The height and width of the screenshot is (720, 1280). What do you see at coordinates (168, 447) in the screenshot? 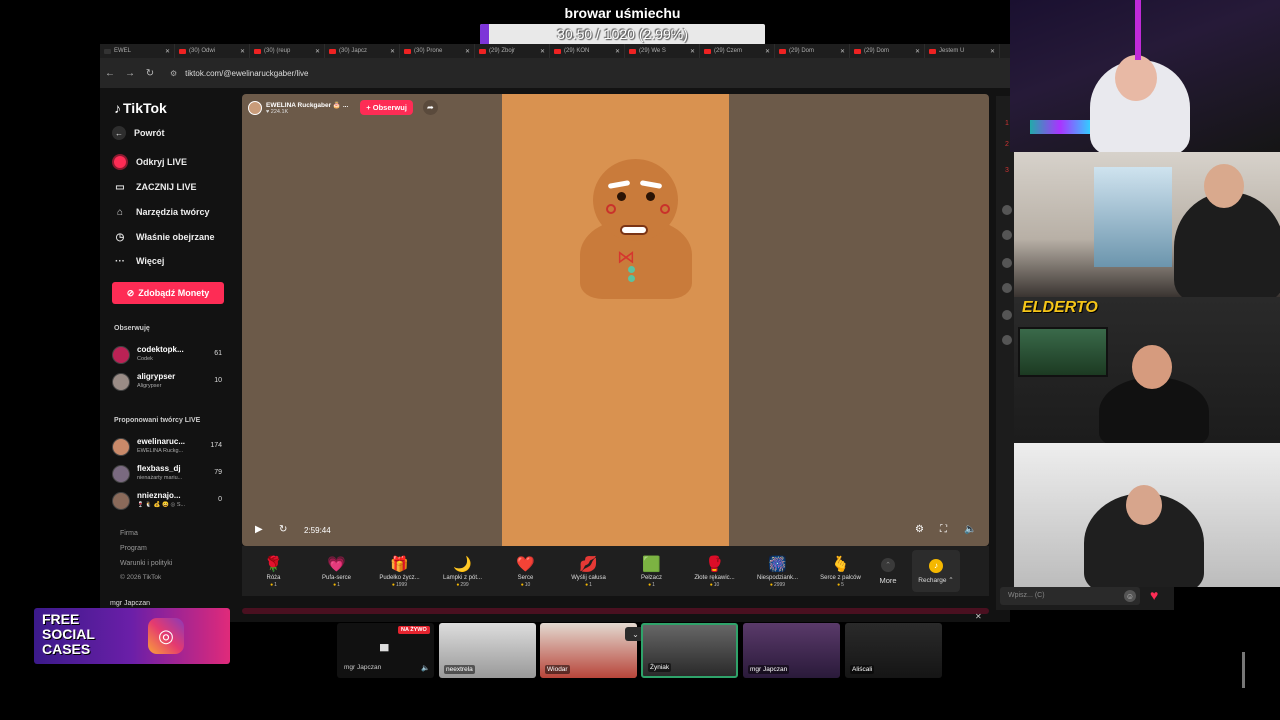
I see `suggested-user: ewelinaruc... EWELINA Ruckg... 174` at bounding box center [168, 447].